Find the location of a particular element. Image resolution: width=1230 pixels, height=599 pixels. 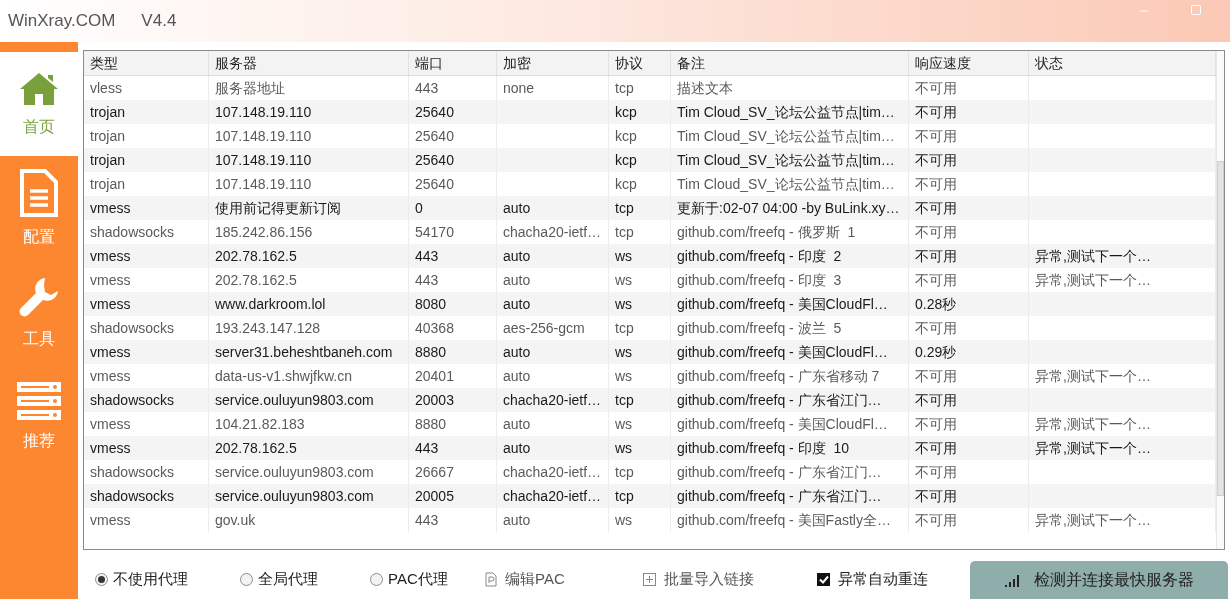

plus-box-icon is located at coordinates (649, 579).